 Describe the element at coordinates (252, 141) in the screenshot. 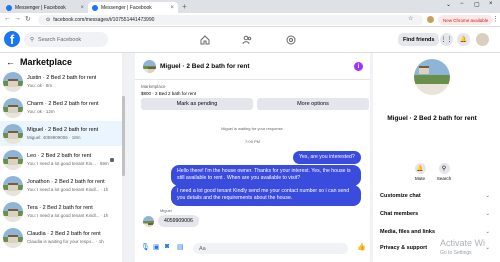

I see `message-timestamp: 7:09 PM` at that location.